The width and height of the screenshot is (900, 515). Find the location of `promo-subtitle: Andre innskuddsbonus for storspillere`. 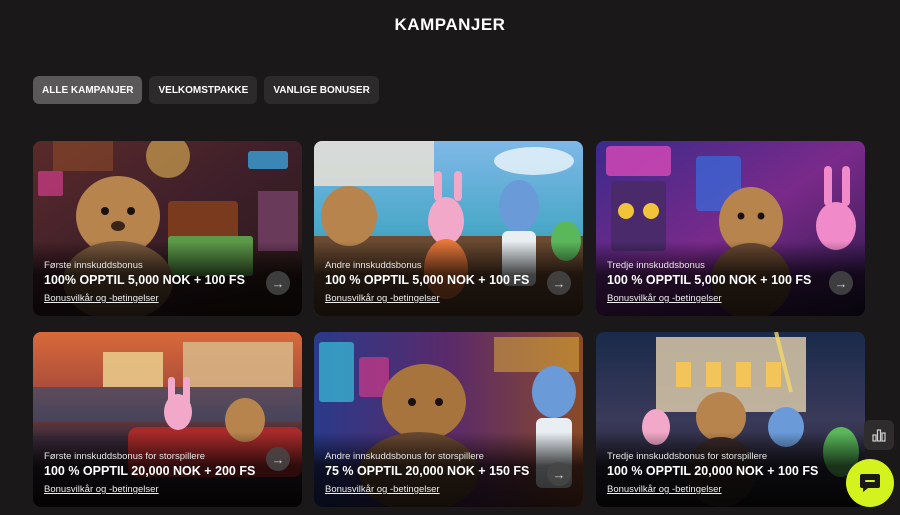

promo-subtitle: Andre innskuddsbonus for storspillere is located at coordinates (404, 456).